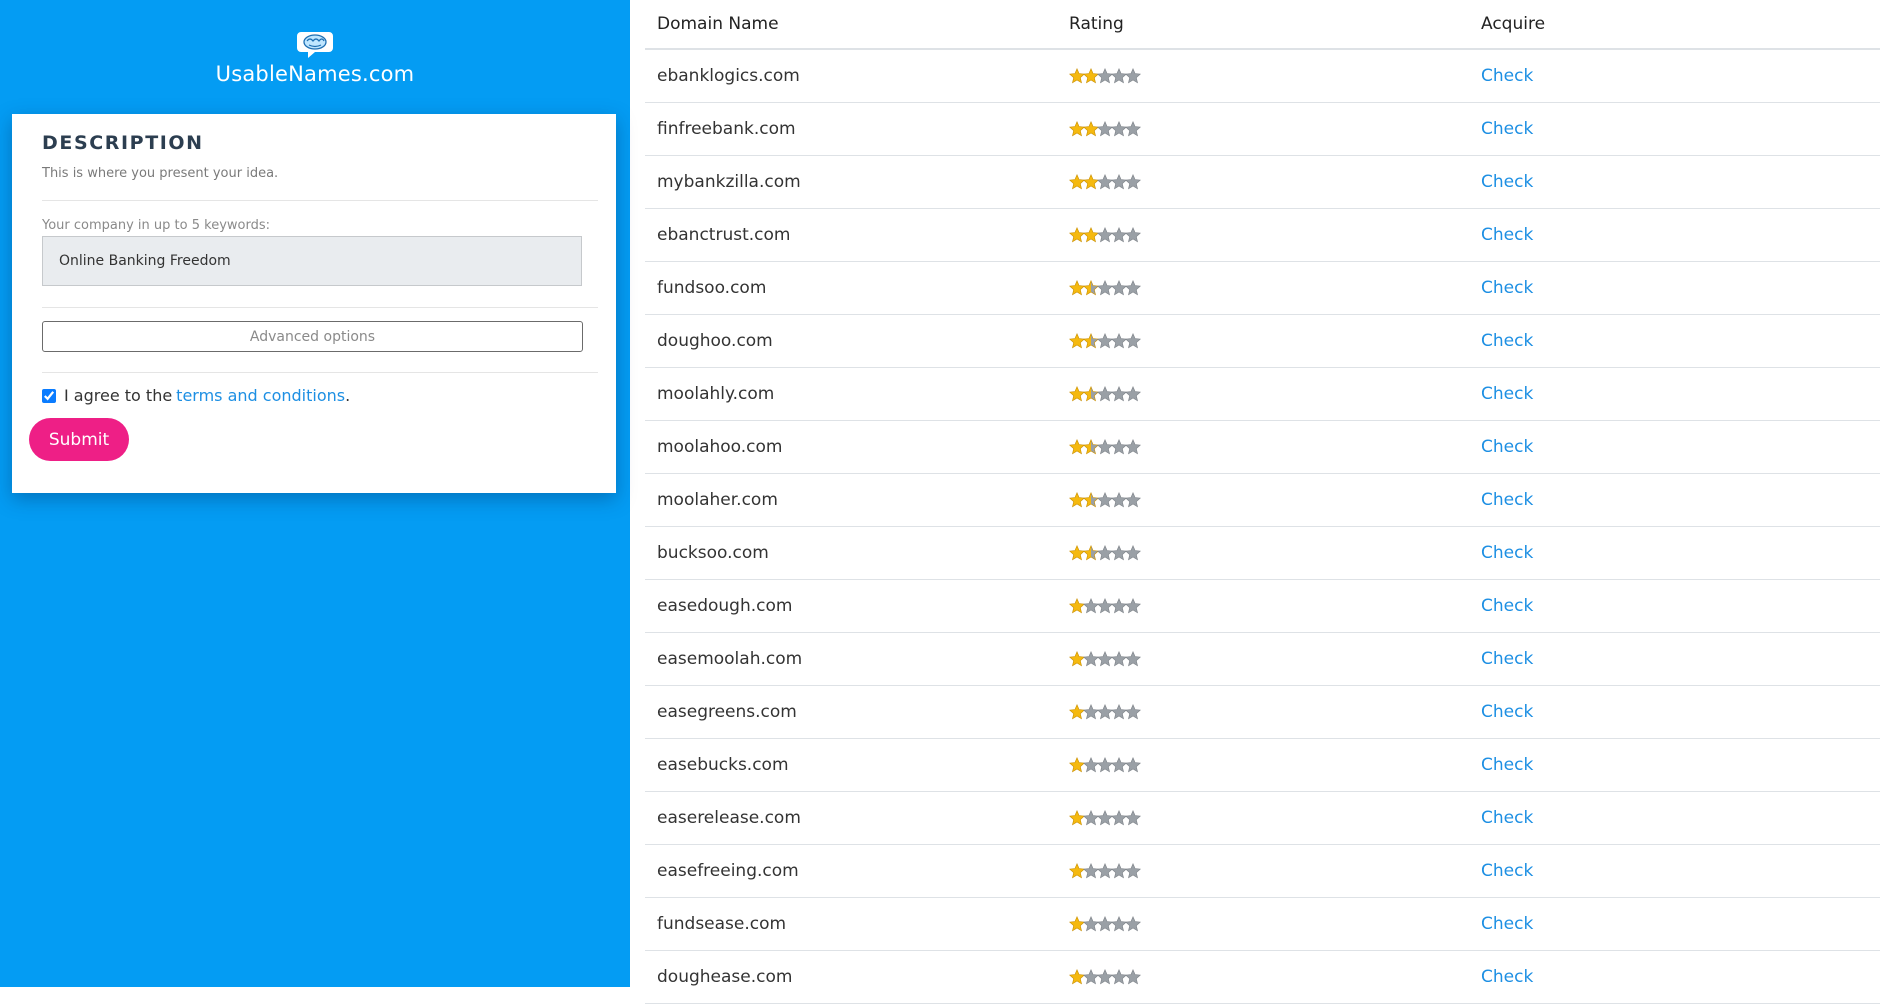 The image size is (1895, 1004). What do you see at coordinates (1262, 394) in the screenshot?
I see `table-row: moolahly.com Check` at bounding box center [1262, 394].